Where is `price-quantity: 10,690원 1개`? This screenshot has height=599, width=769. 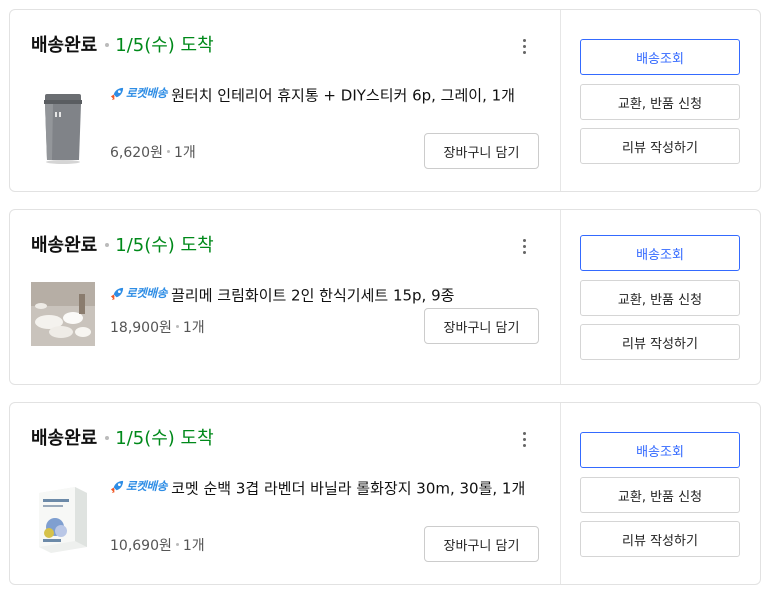 price-quantity: 10,690원 1개 is located at coordinates (157, 545).